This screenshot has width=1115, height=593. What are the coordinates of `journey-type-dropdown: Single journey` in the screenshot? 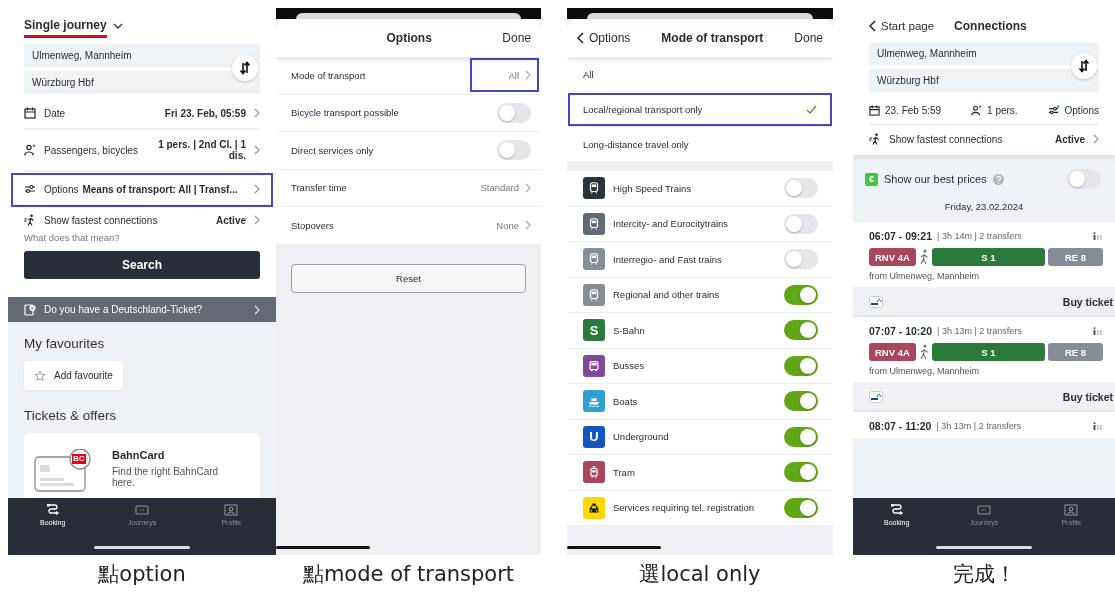 It's located at (73, 26).